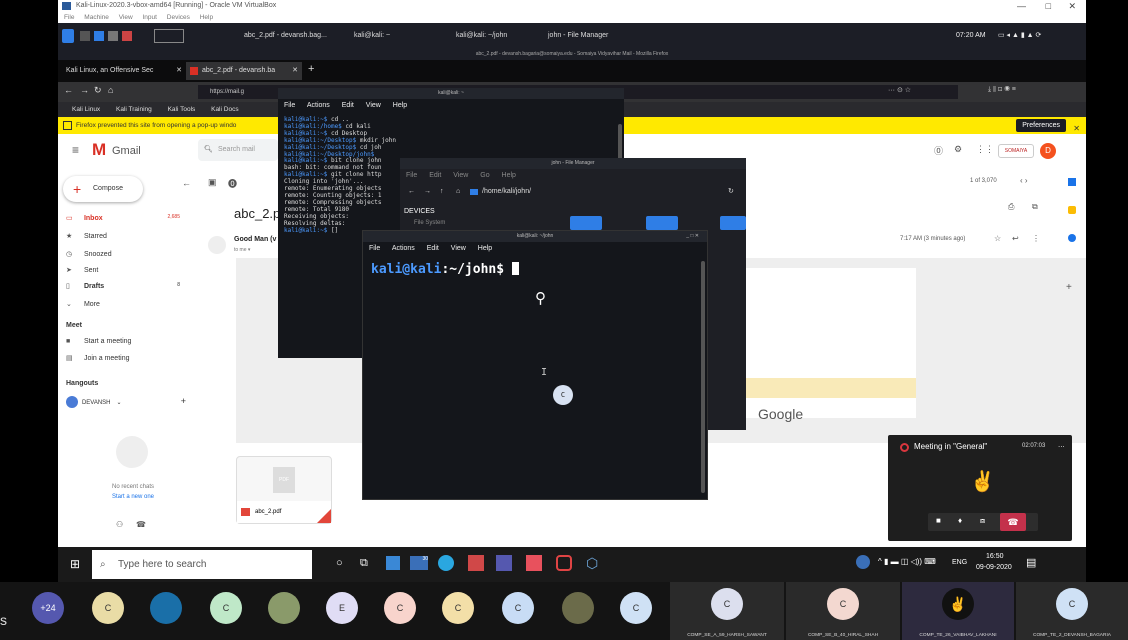  Describe the element at coordinates (96, 17) in the screenshot. I see `vbox-menu-machine: Machine` at that location.